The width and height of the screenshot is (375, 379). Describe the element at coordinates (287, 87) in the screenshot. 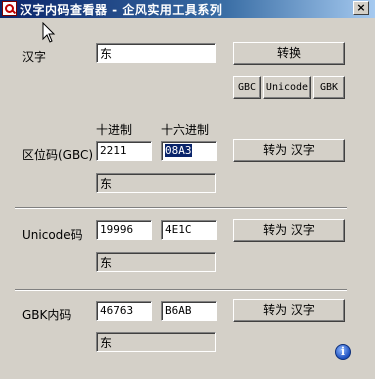

I see `unicode-button: Unicode` at that location.